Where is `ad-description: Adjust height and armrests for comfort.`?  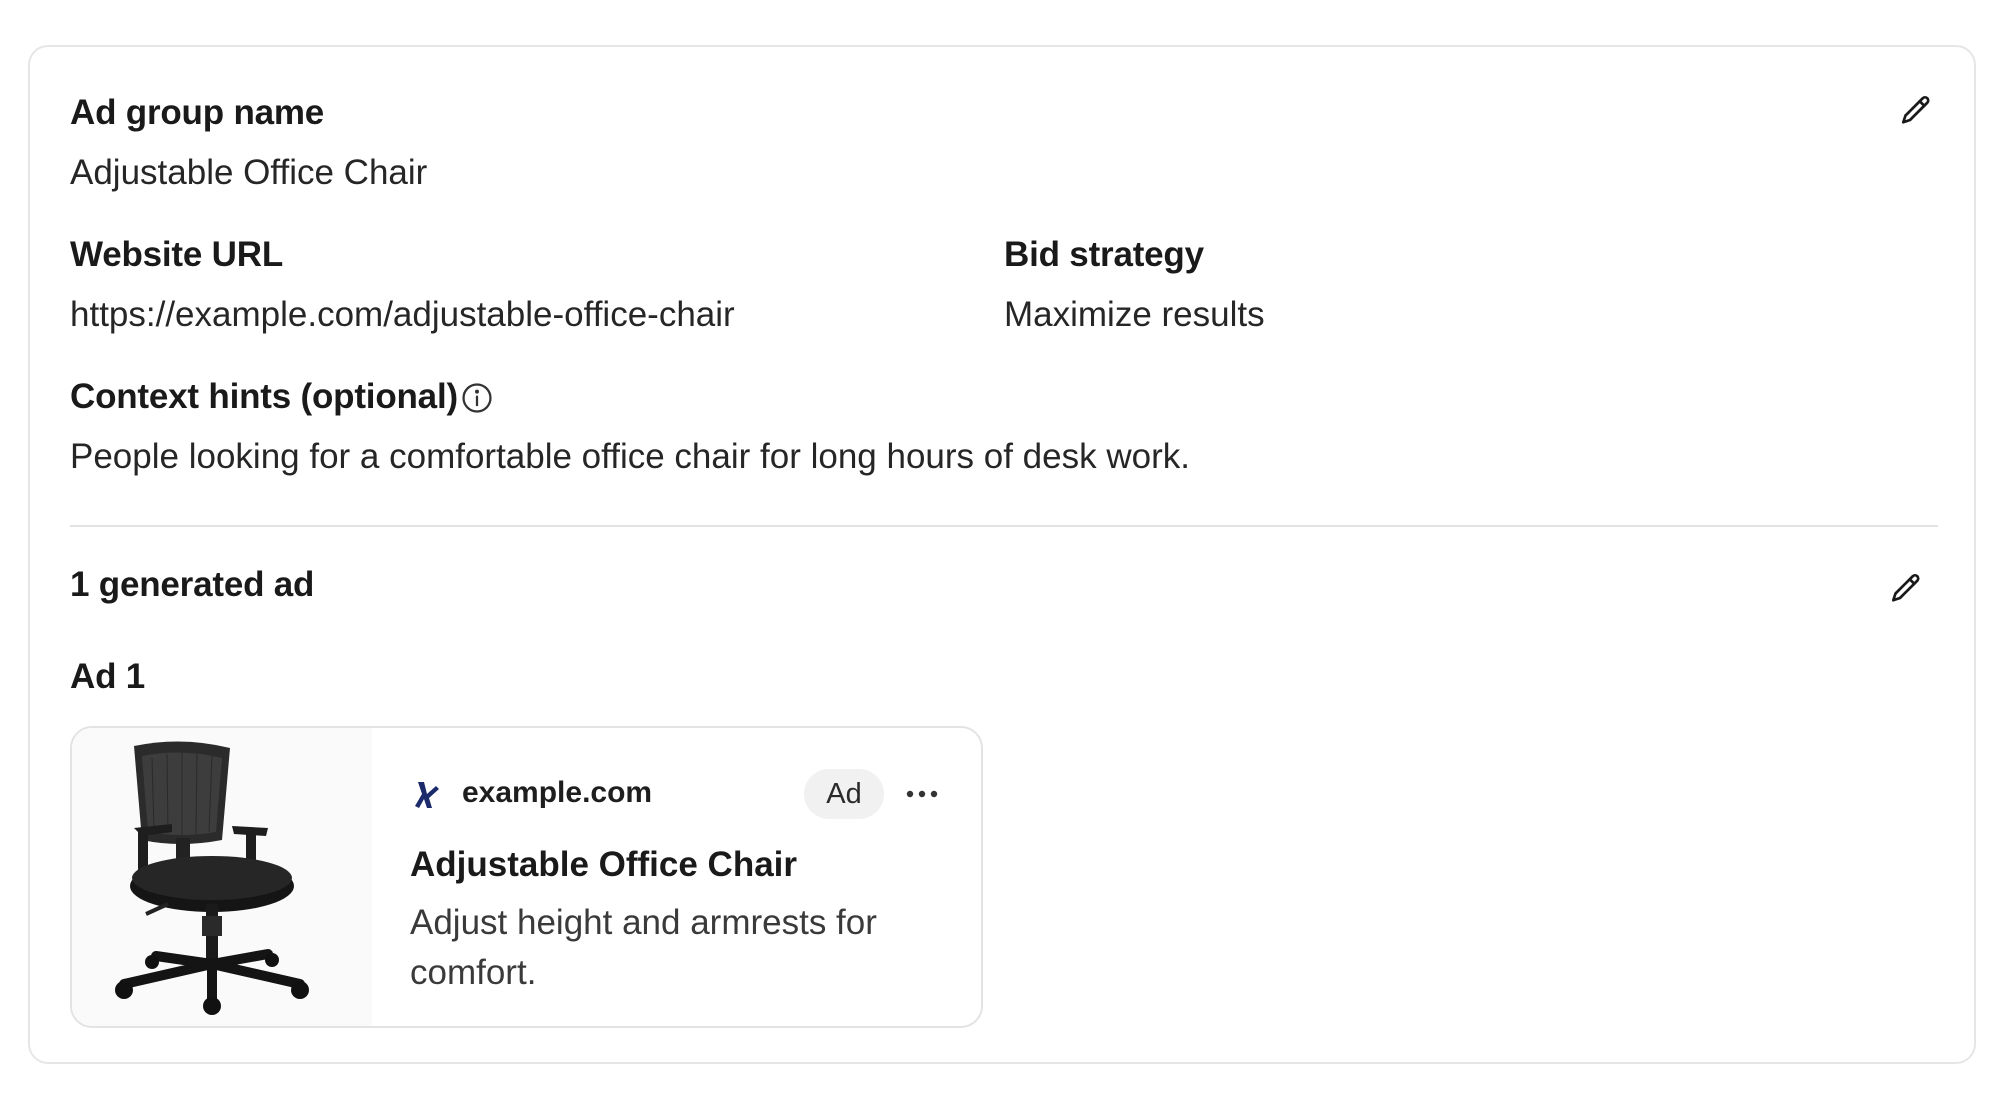 ad-description: Adjust height and armrests for comfort. is located at coordinates (643, 947).